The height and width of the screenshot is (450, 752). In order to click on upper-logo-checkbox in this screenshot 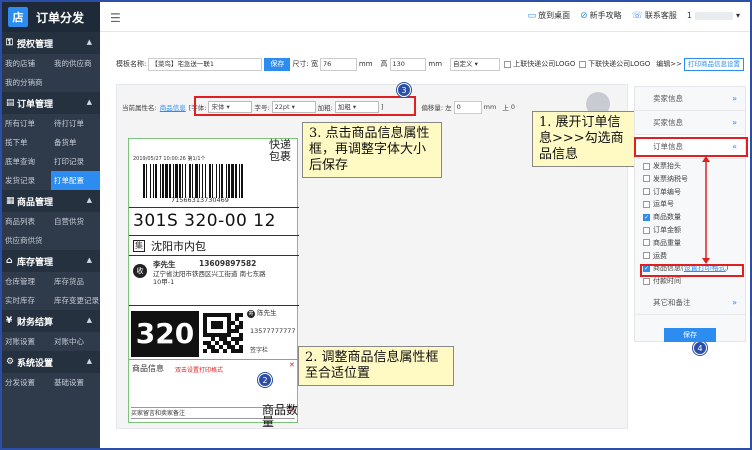, I will do `click(508, 64)`.